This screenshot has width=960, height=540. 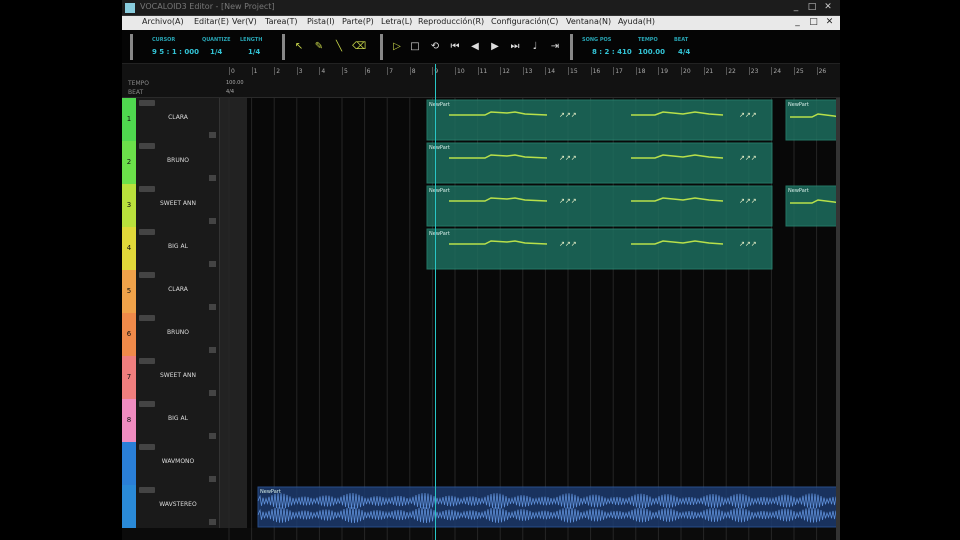 What do you see at coordinates (230, 92) in the screenshot?
I see `beat-marker: 4/4` at bounding box center [230, 92].